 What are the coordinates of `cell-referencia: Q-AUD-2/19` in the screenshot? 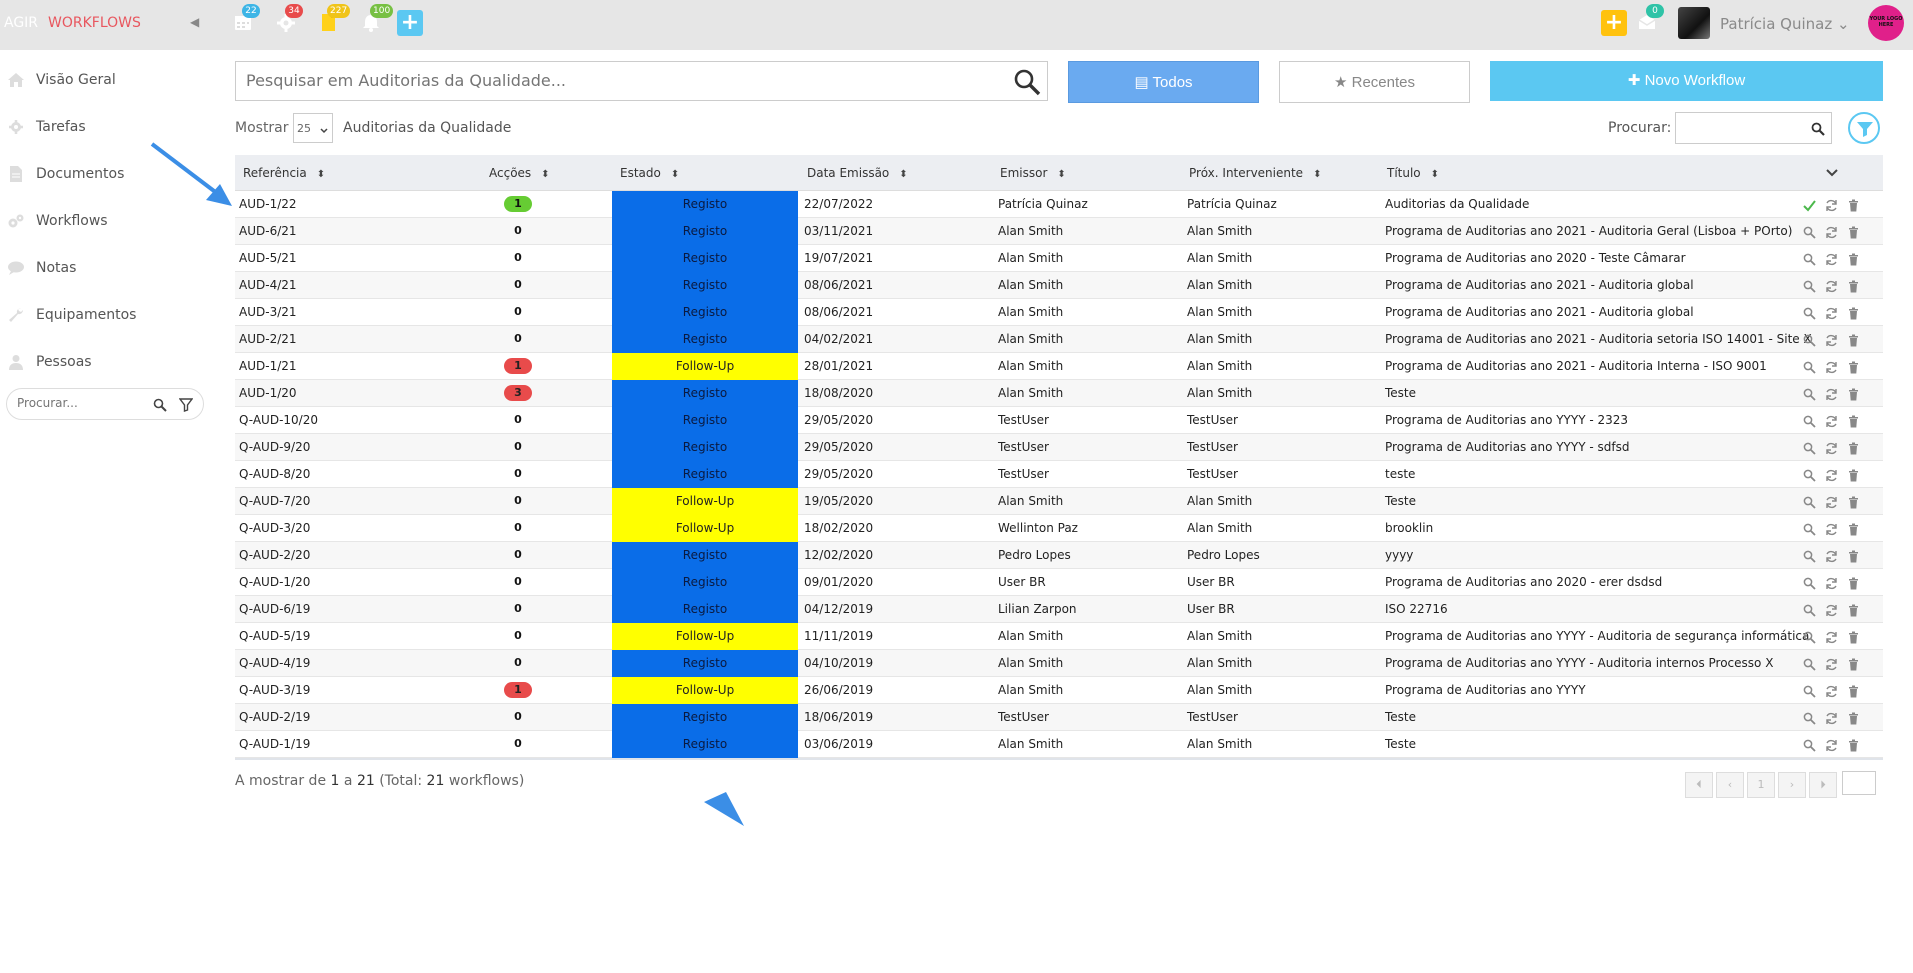 It's located at (274, 717).